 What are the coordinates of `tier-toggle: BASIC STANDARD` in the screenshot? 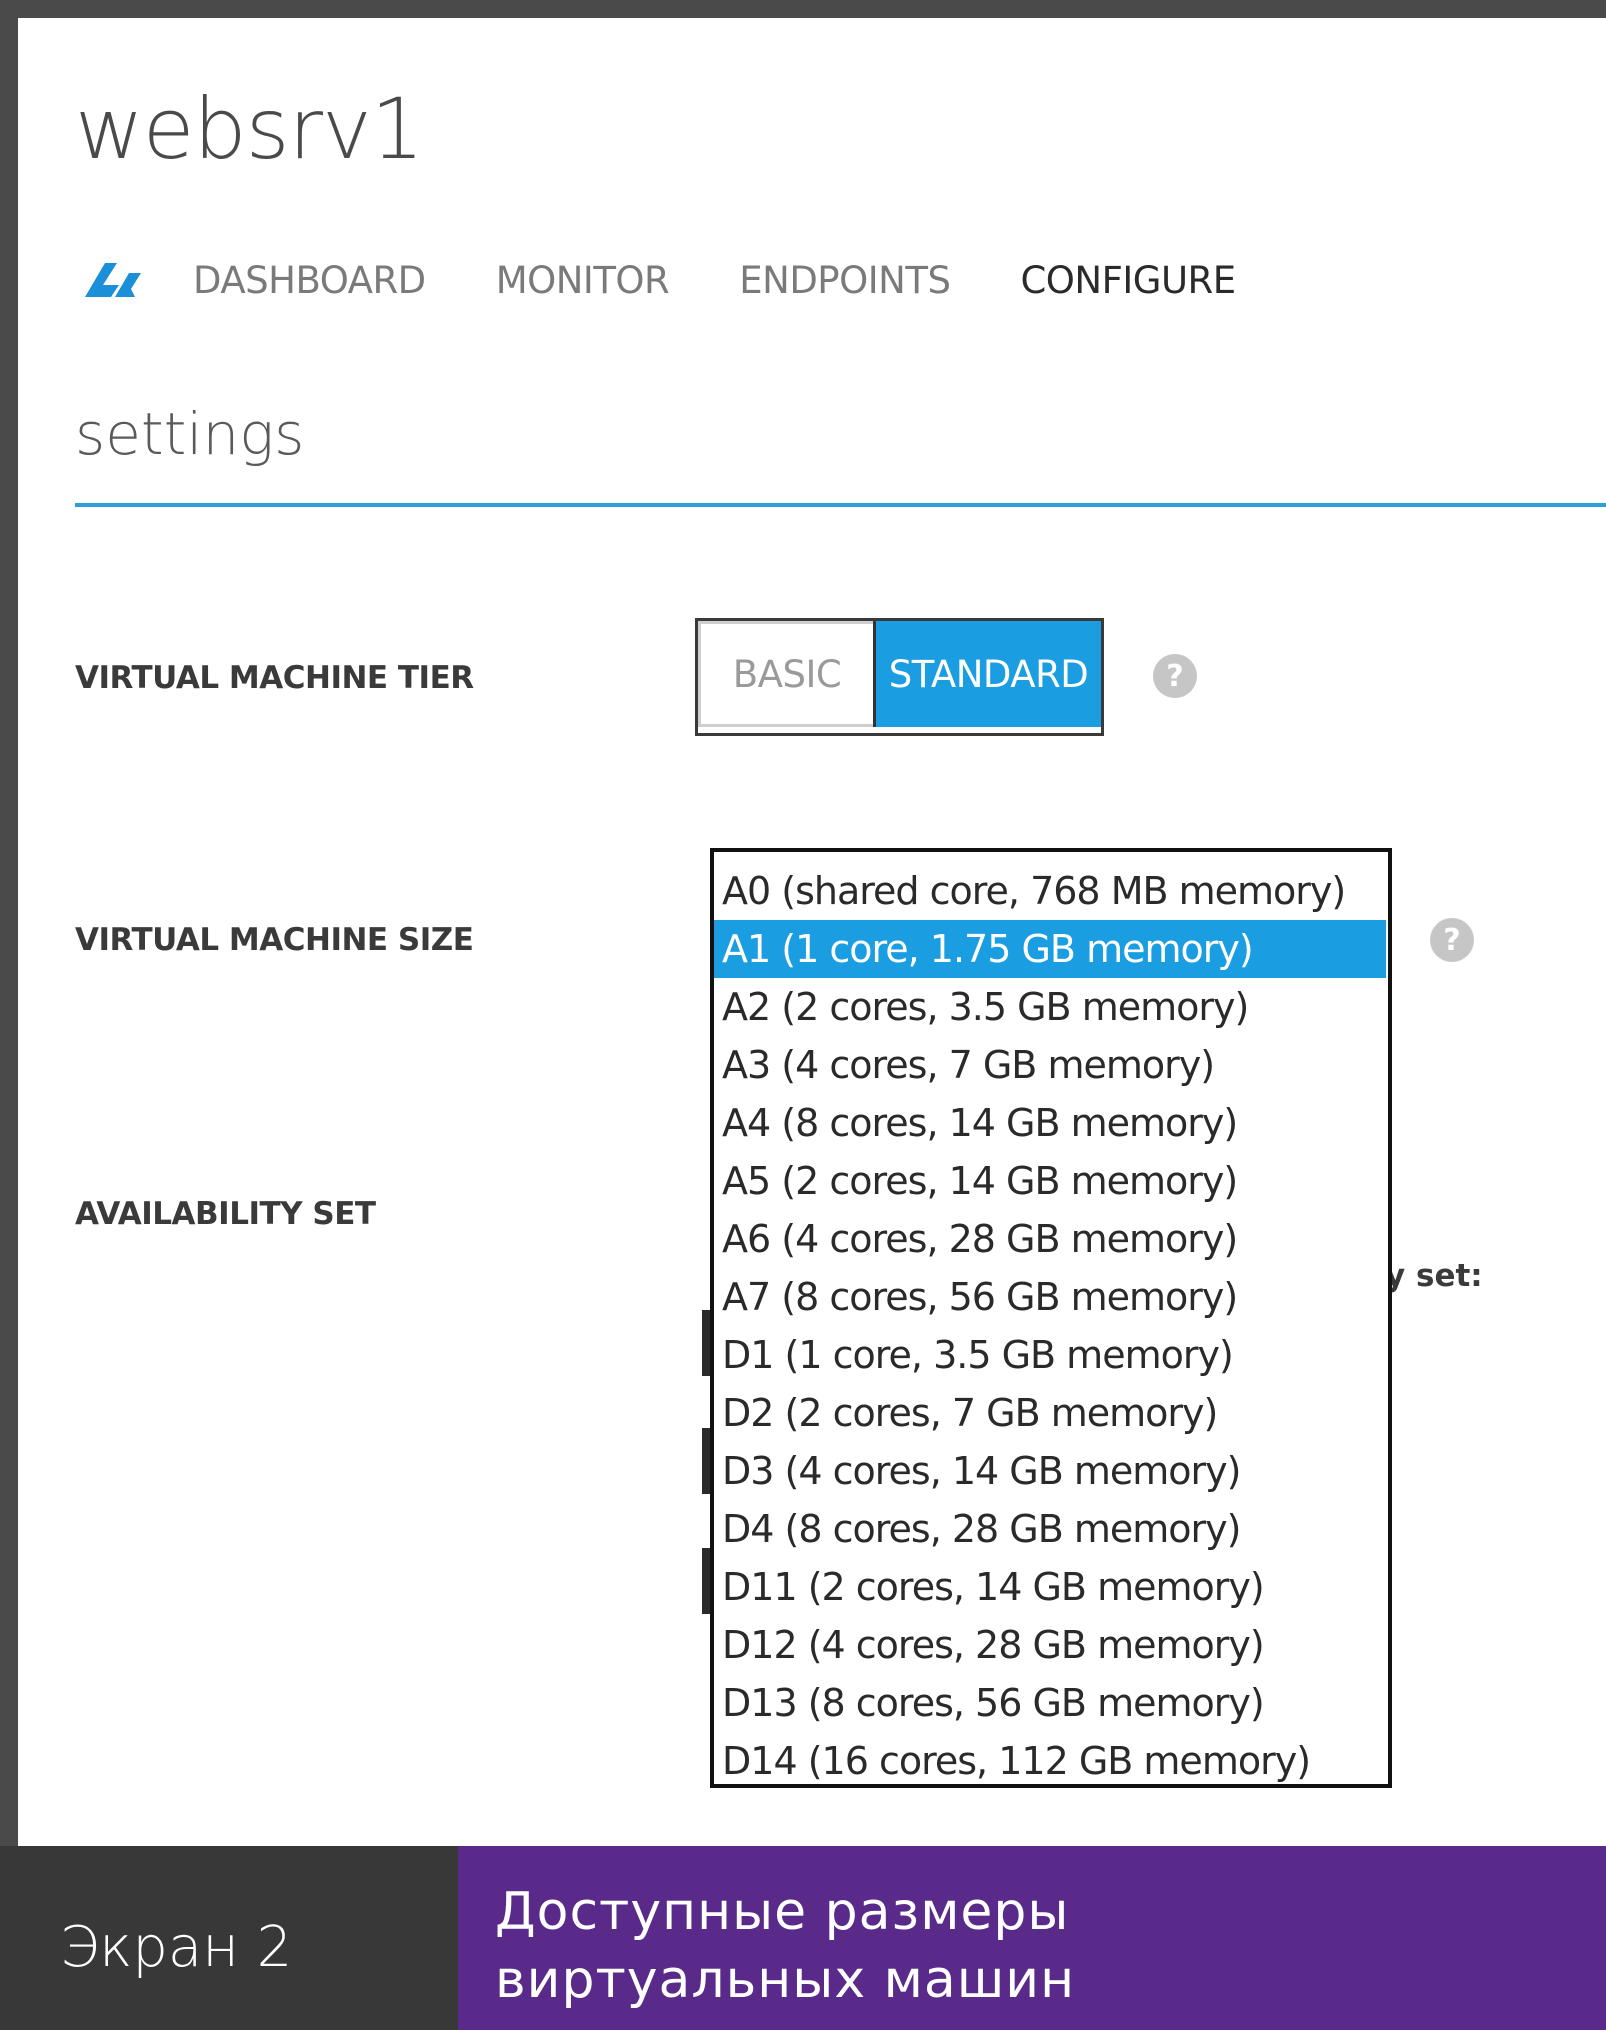 It's located at (899, 677).